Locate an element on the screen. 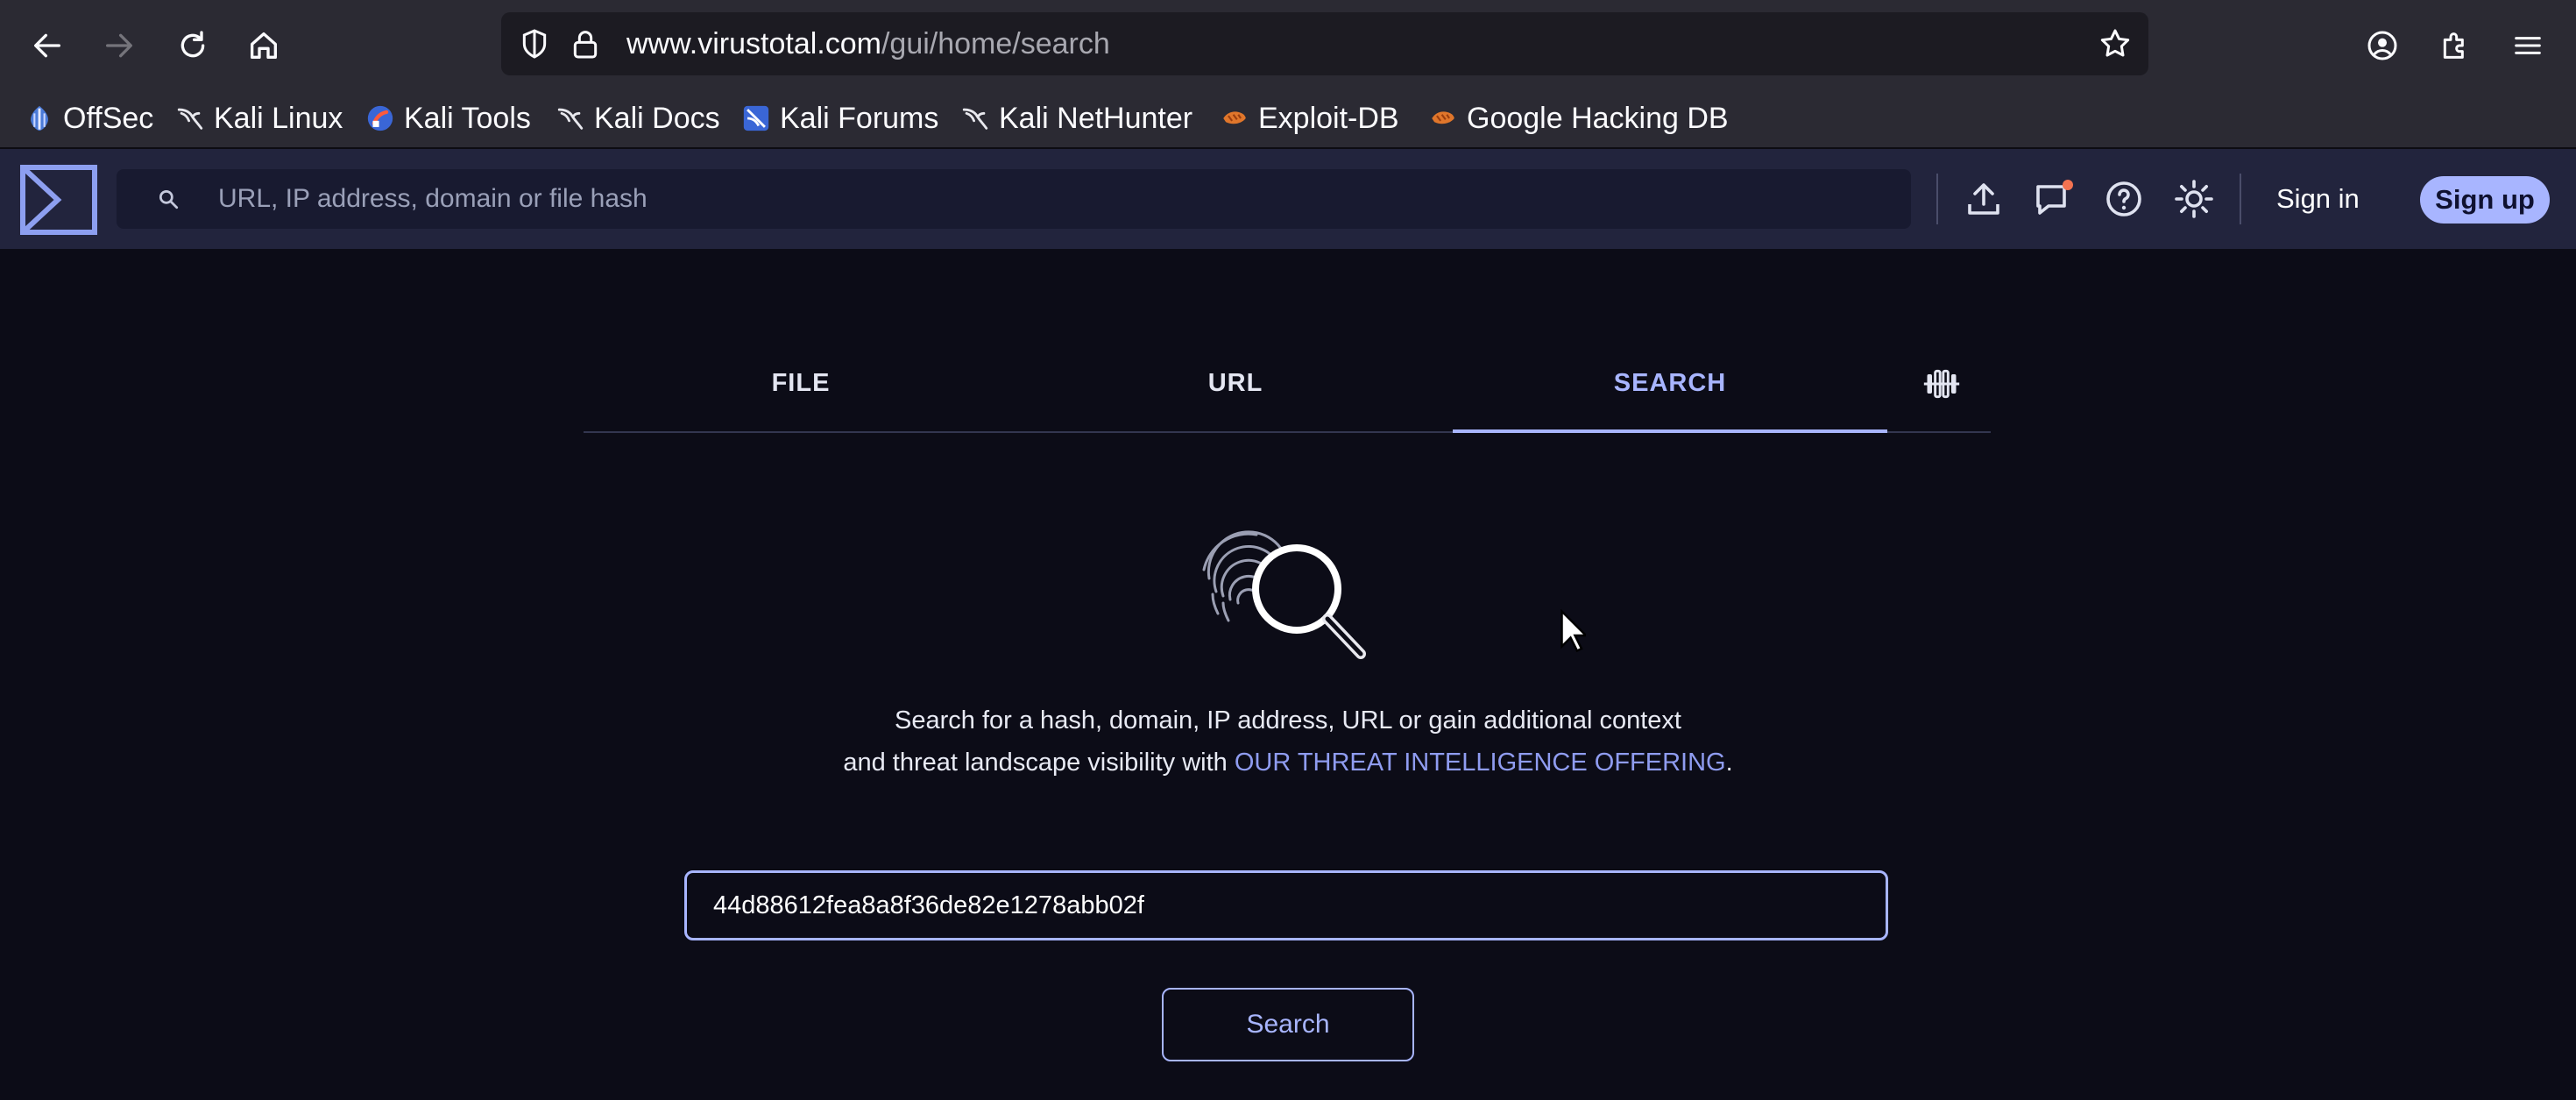 The height and width of the screenshot is (1100, 2576). threat-intelligence-link: OUR THREAT INTELLIGENCE OFFERING is located at coordinates (1480, 763).